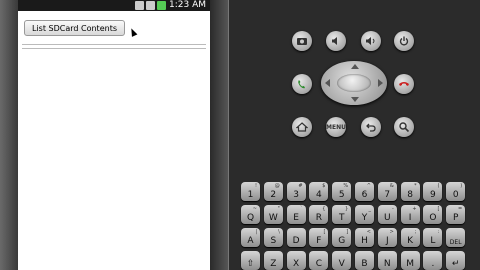 The height and width of the screenshot is (270, 480). Describe the element at coordinates (347, 232) in the screenshot. I see `key-sub-label: ]` at that location.